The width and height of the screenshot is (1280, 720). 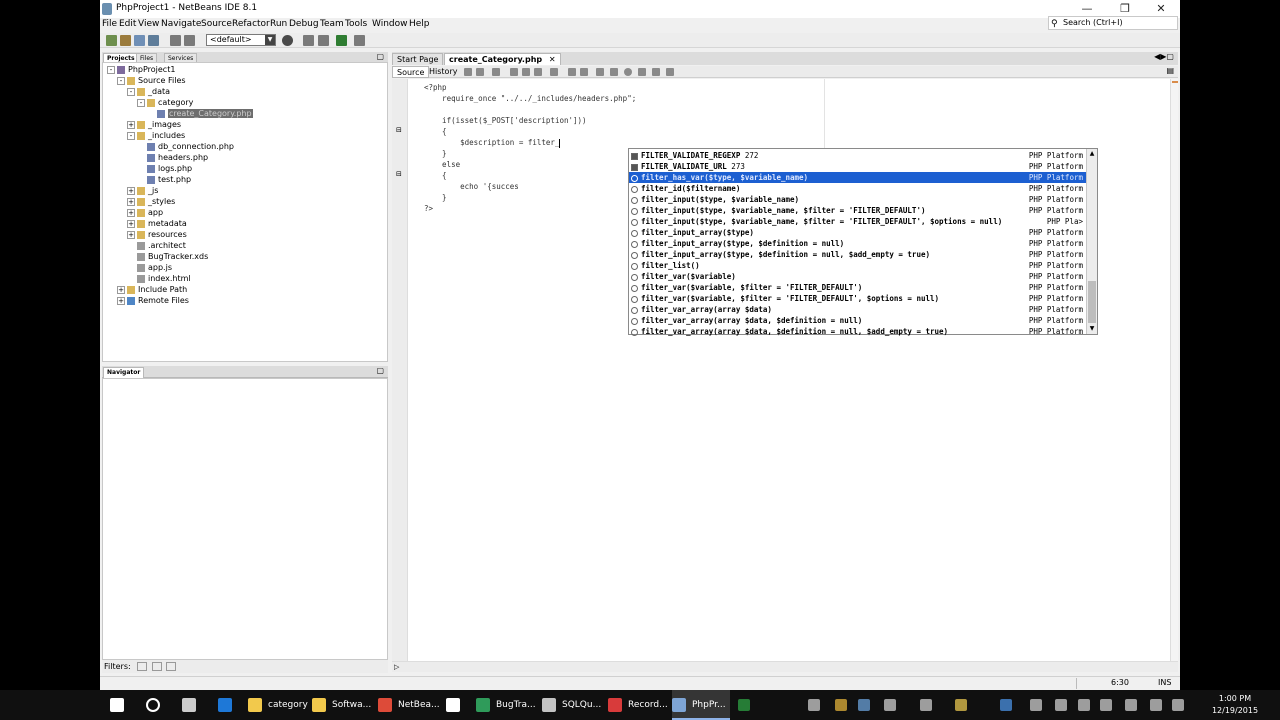 What do you see at coordinates (189, 40) in the screenshot?
I see `redo-icon` at bounding box center [189, 40].